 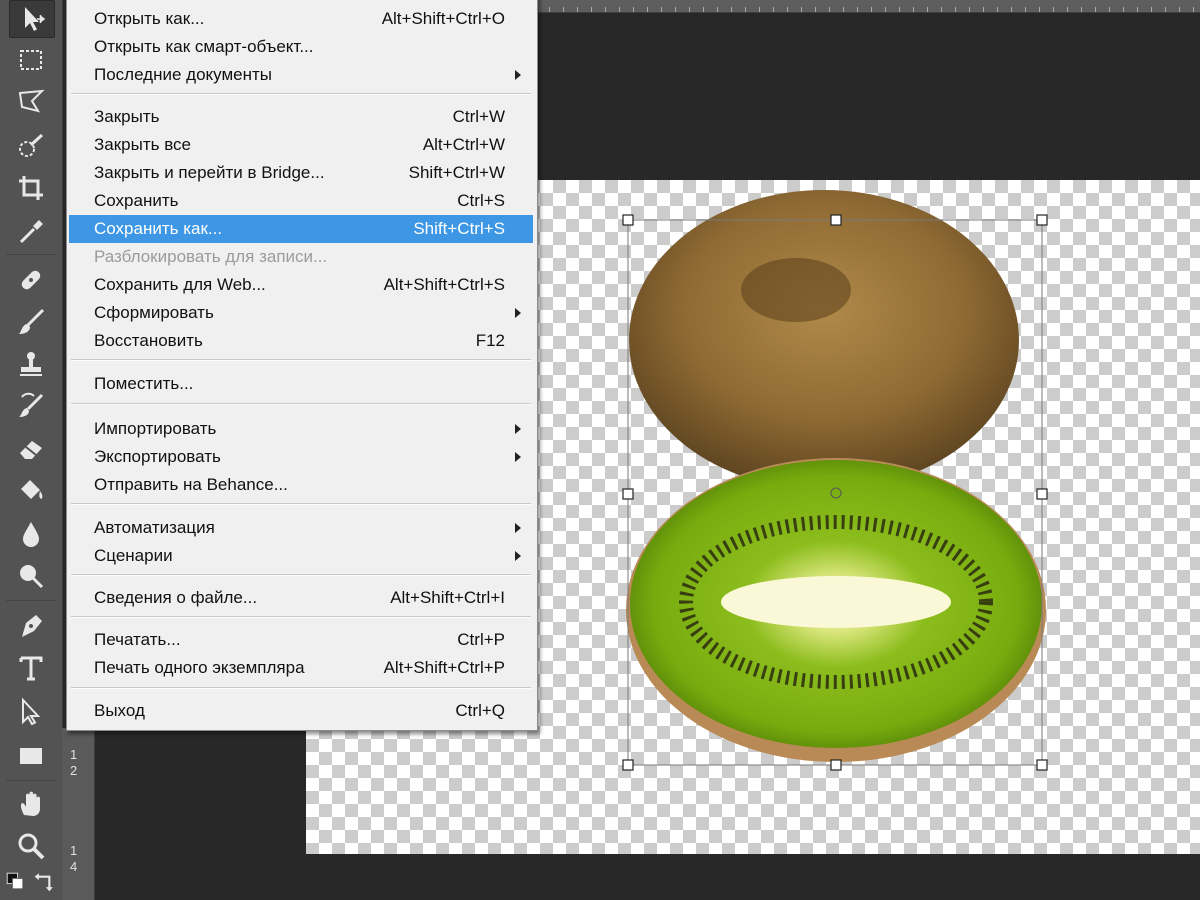 I want to click on history-brush-icon, so click(x=31, y=406).